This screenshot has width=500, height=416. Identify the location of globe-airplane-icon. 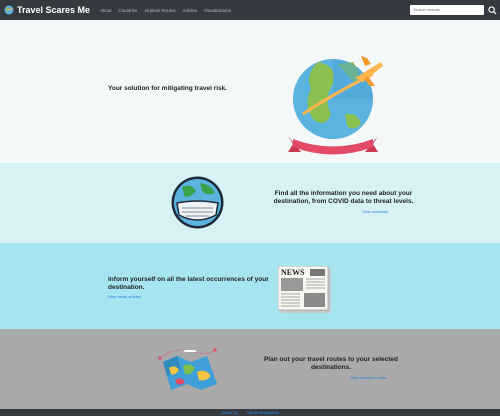
(335, 105).